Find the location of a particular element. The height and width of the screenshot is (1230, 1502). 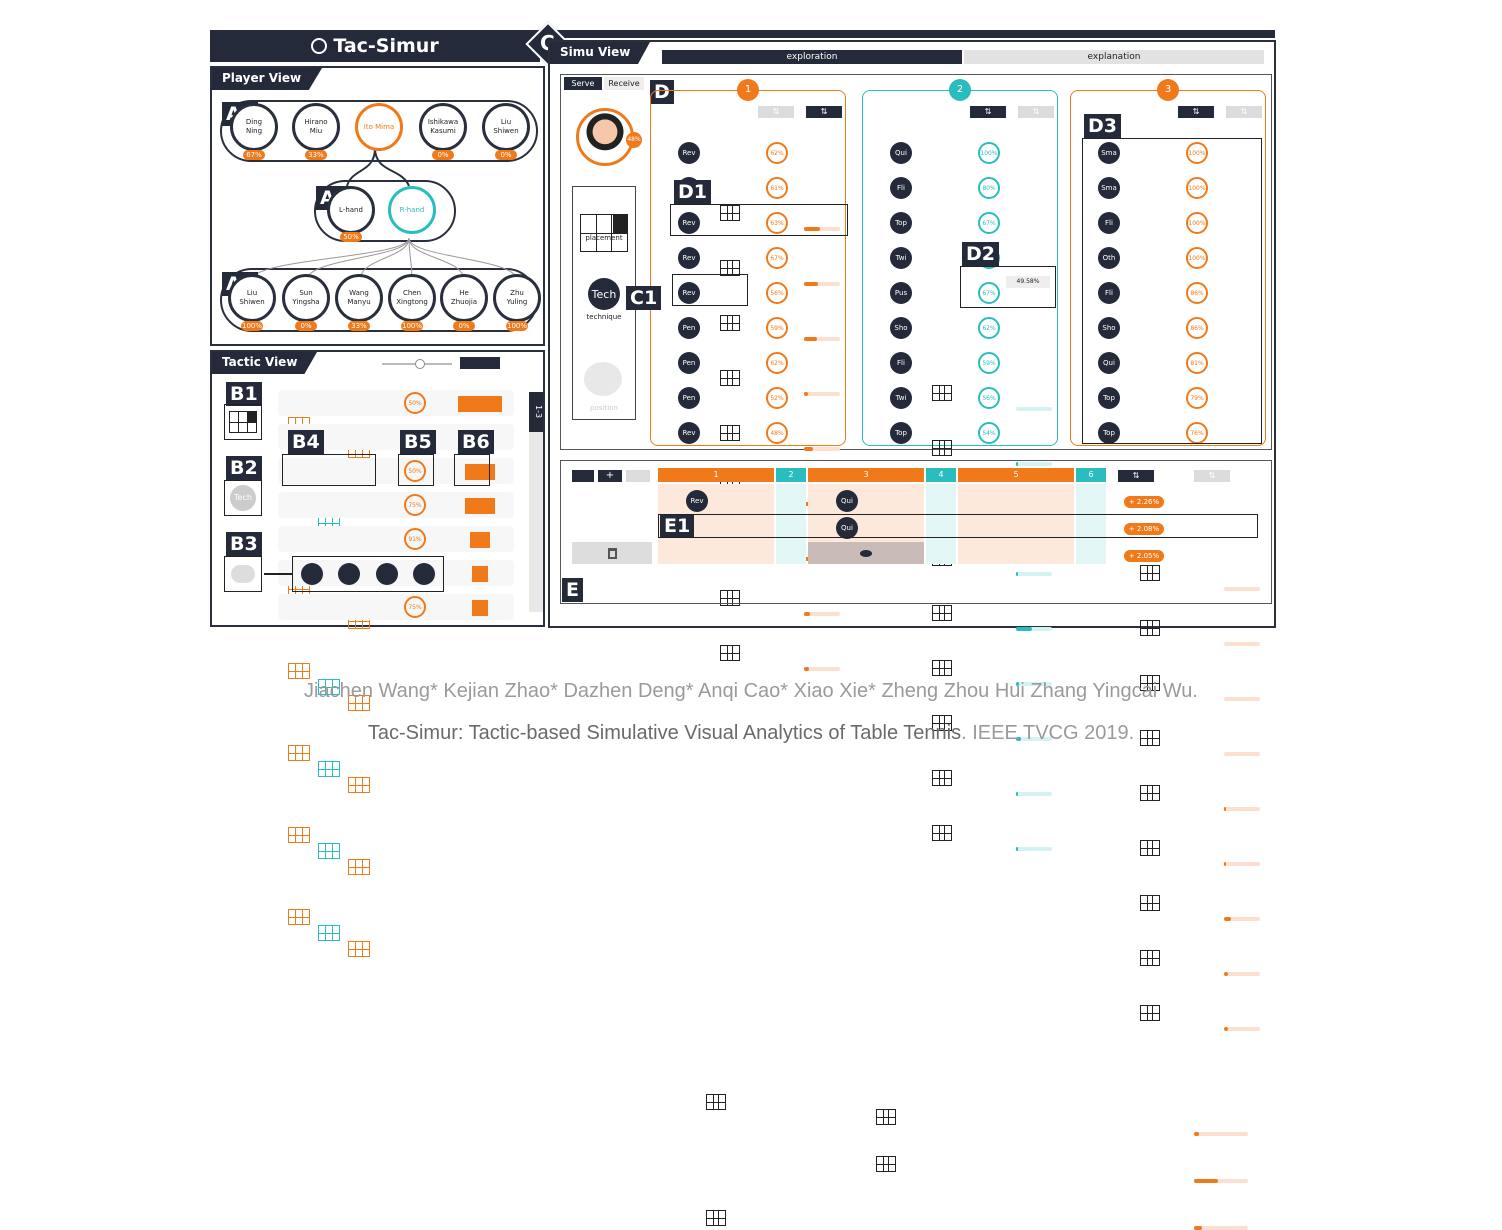

opponent-node: Chen Xingtong is located at coordinates (412, 298).